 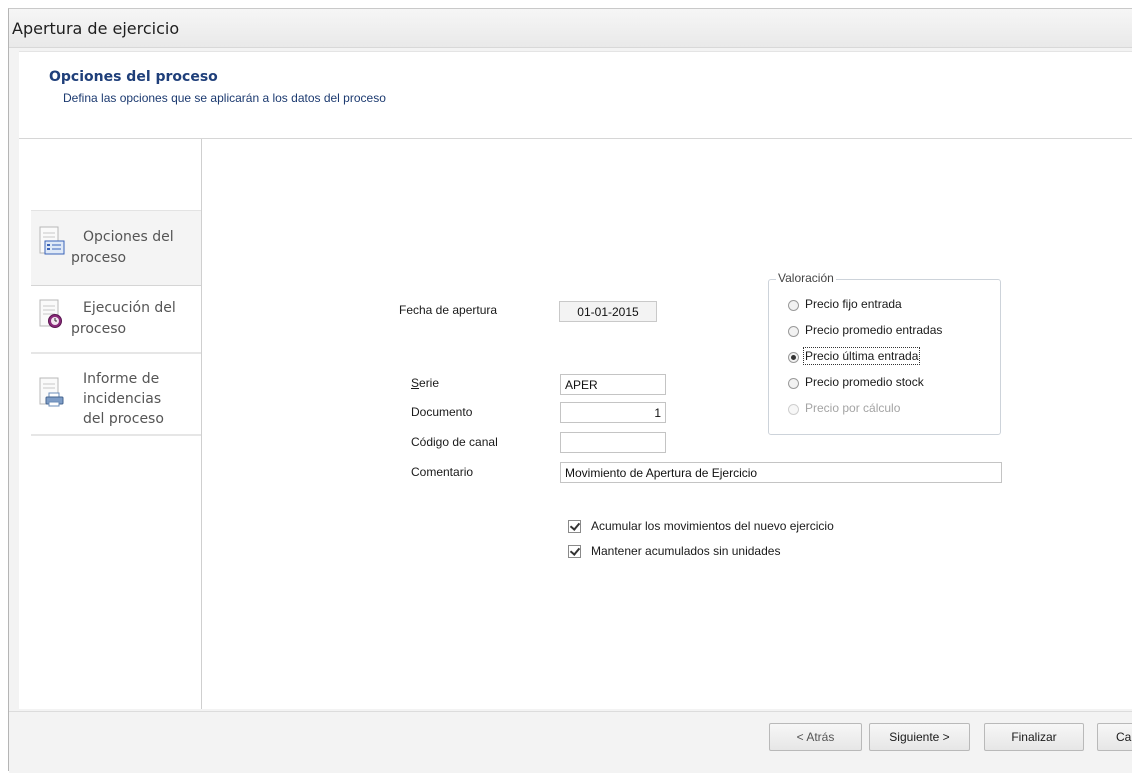 I want to click on comentario-input: Movimiento de Apertura de Ejercicio, so click(x=781, y=472).